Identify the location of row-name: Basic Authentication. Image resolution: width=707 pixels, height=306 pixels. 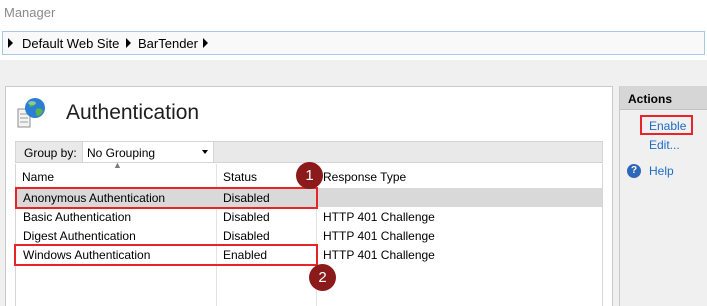
(77, 217).